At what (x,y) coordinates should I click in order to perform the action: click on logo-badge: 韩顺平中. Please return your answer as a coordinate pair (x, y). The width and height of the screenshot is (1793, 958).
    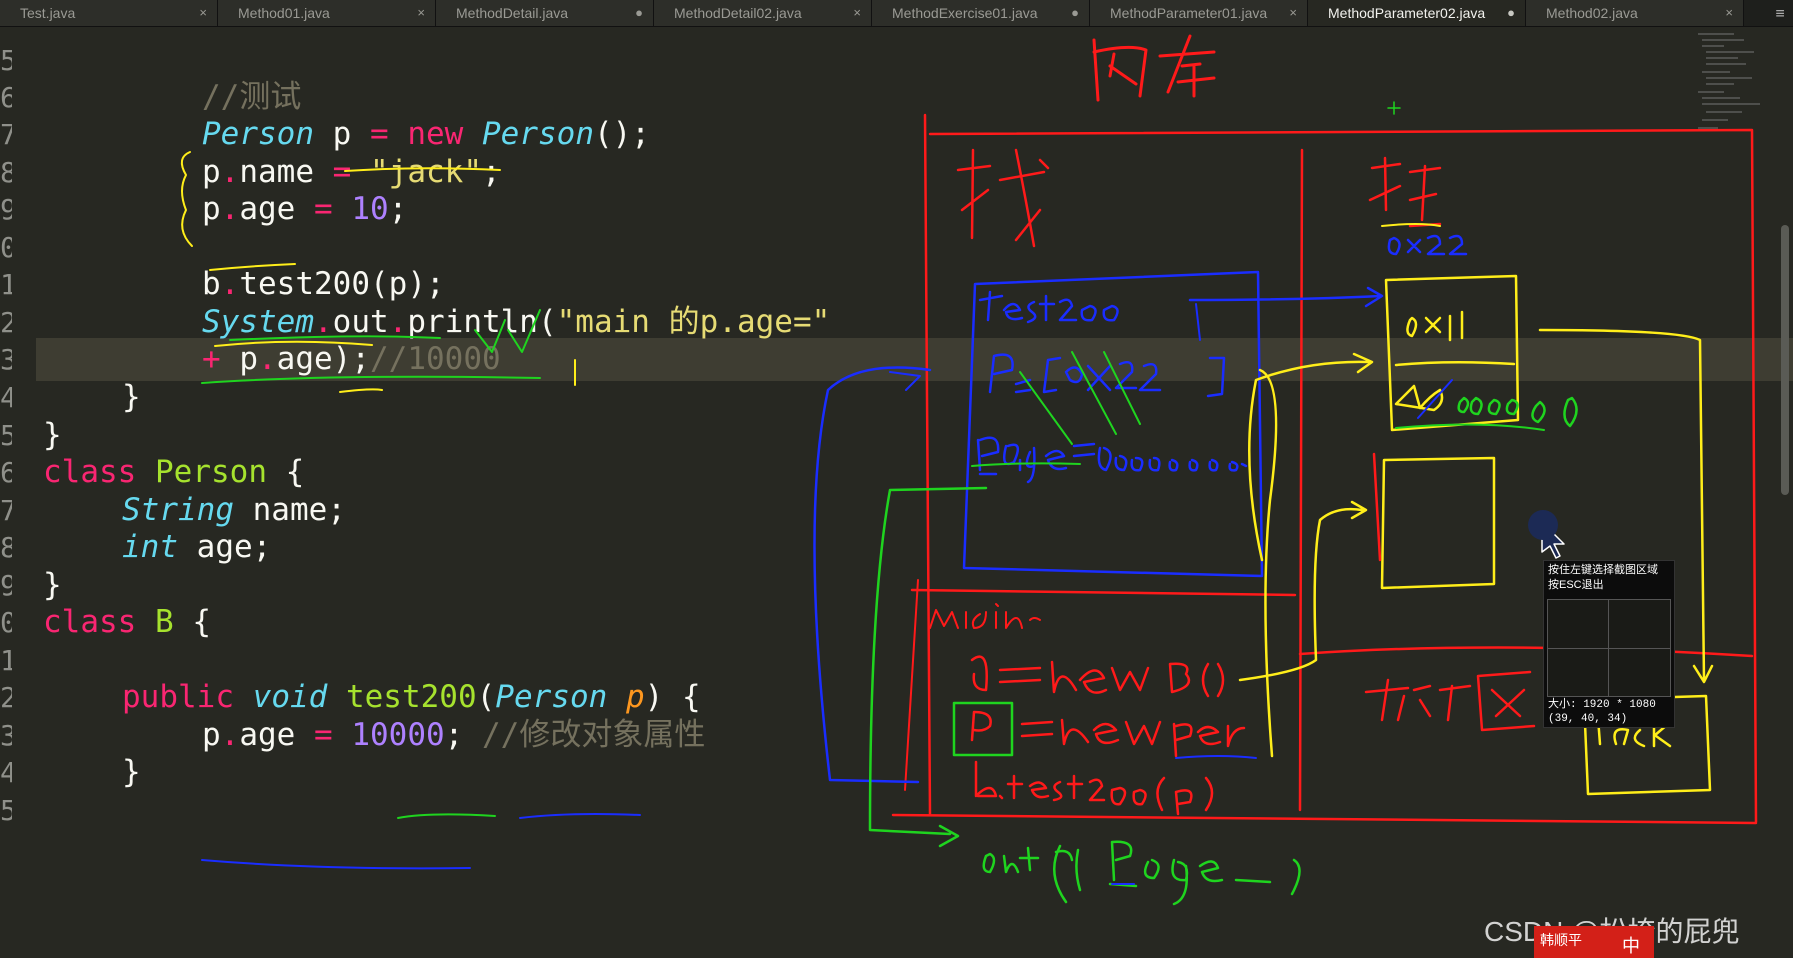
    Looking at the image, I should click on (1594, 942).